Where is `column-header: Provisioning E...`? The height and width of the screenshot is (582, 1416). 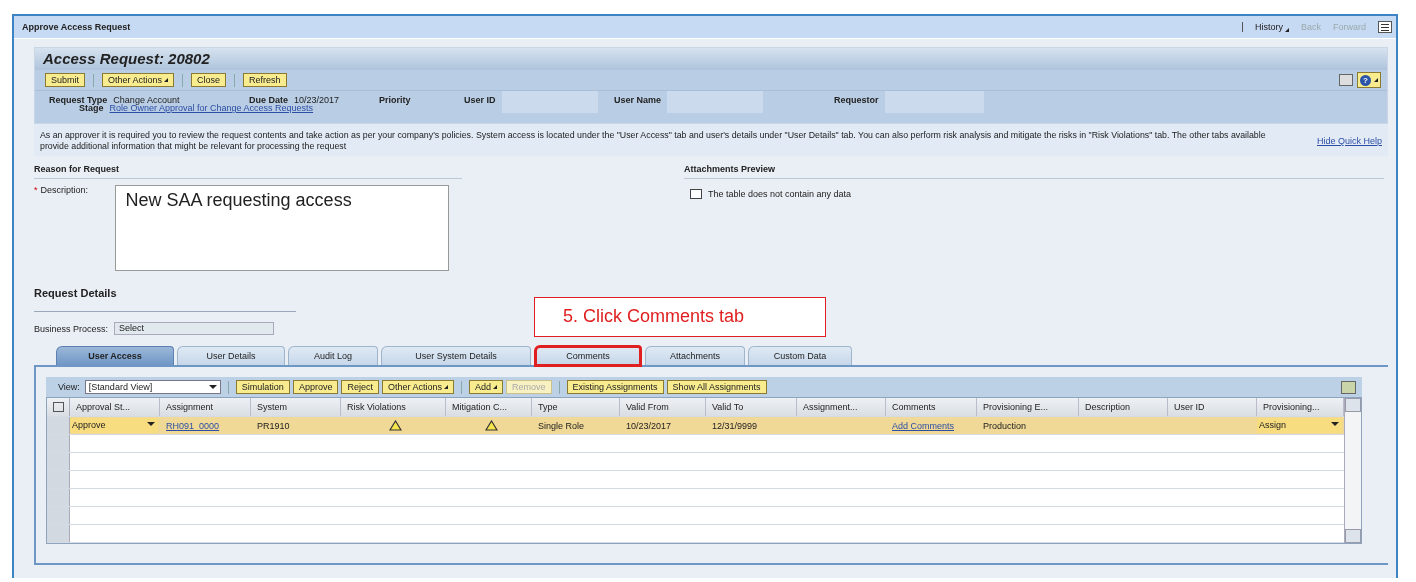
column-header: Provisioning E... is located at coordinates (1028, 407).